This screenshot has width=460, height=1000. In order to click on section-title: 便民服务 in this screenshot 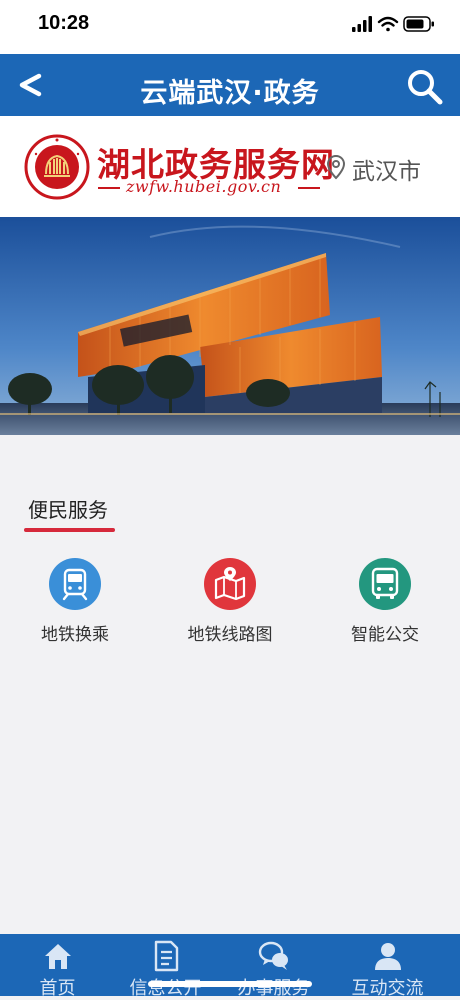, I will do `click(68, 510)`.